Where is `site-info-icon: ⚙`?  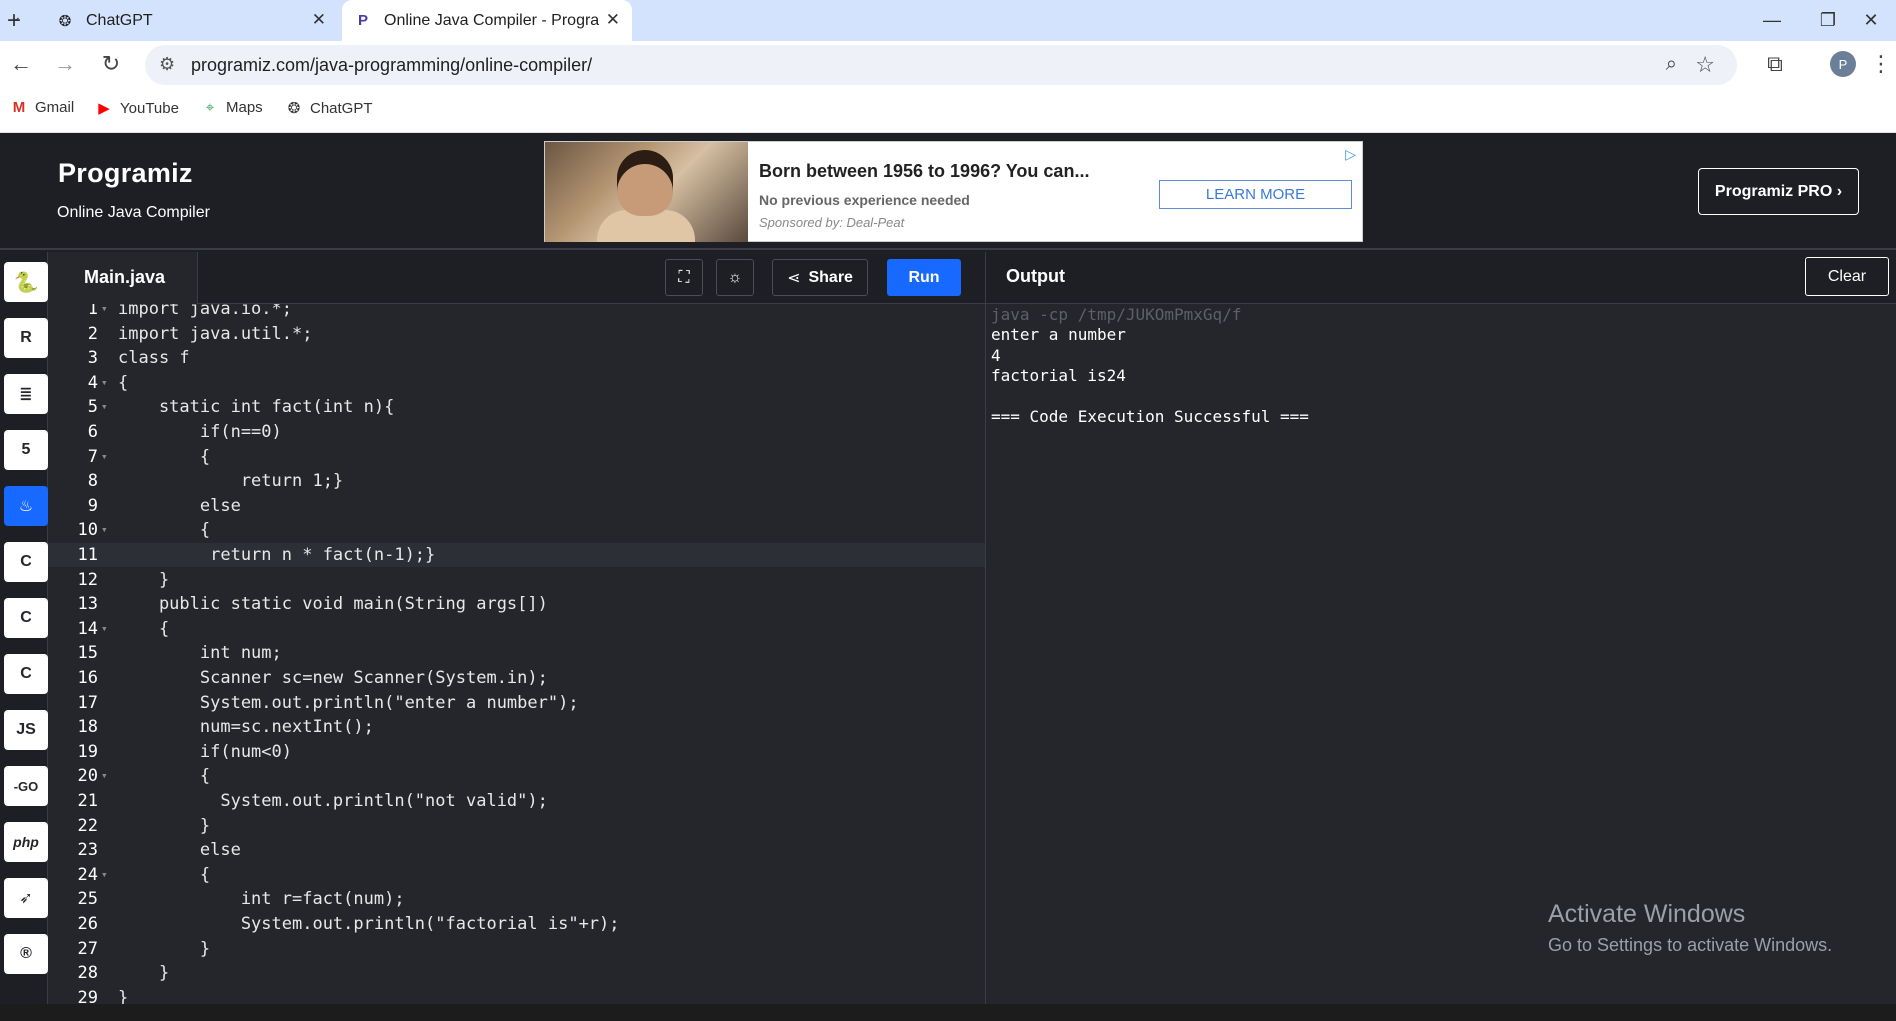
site-info-icon: ⚙ is located at coordinates (167, 64).